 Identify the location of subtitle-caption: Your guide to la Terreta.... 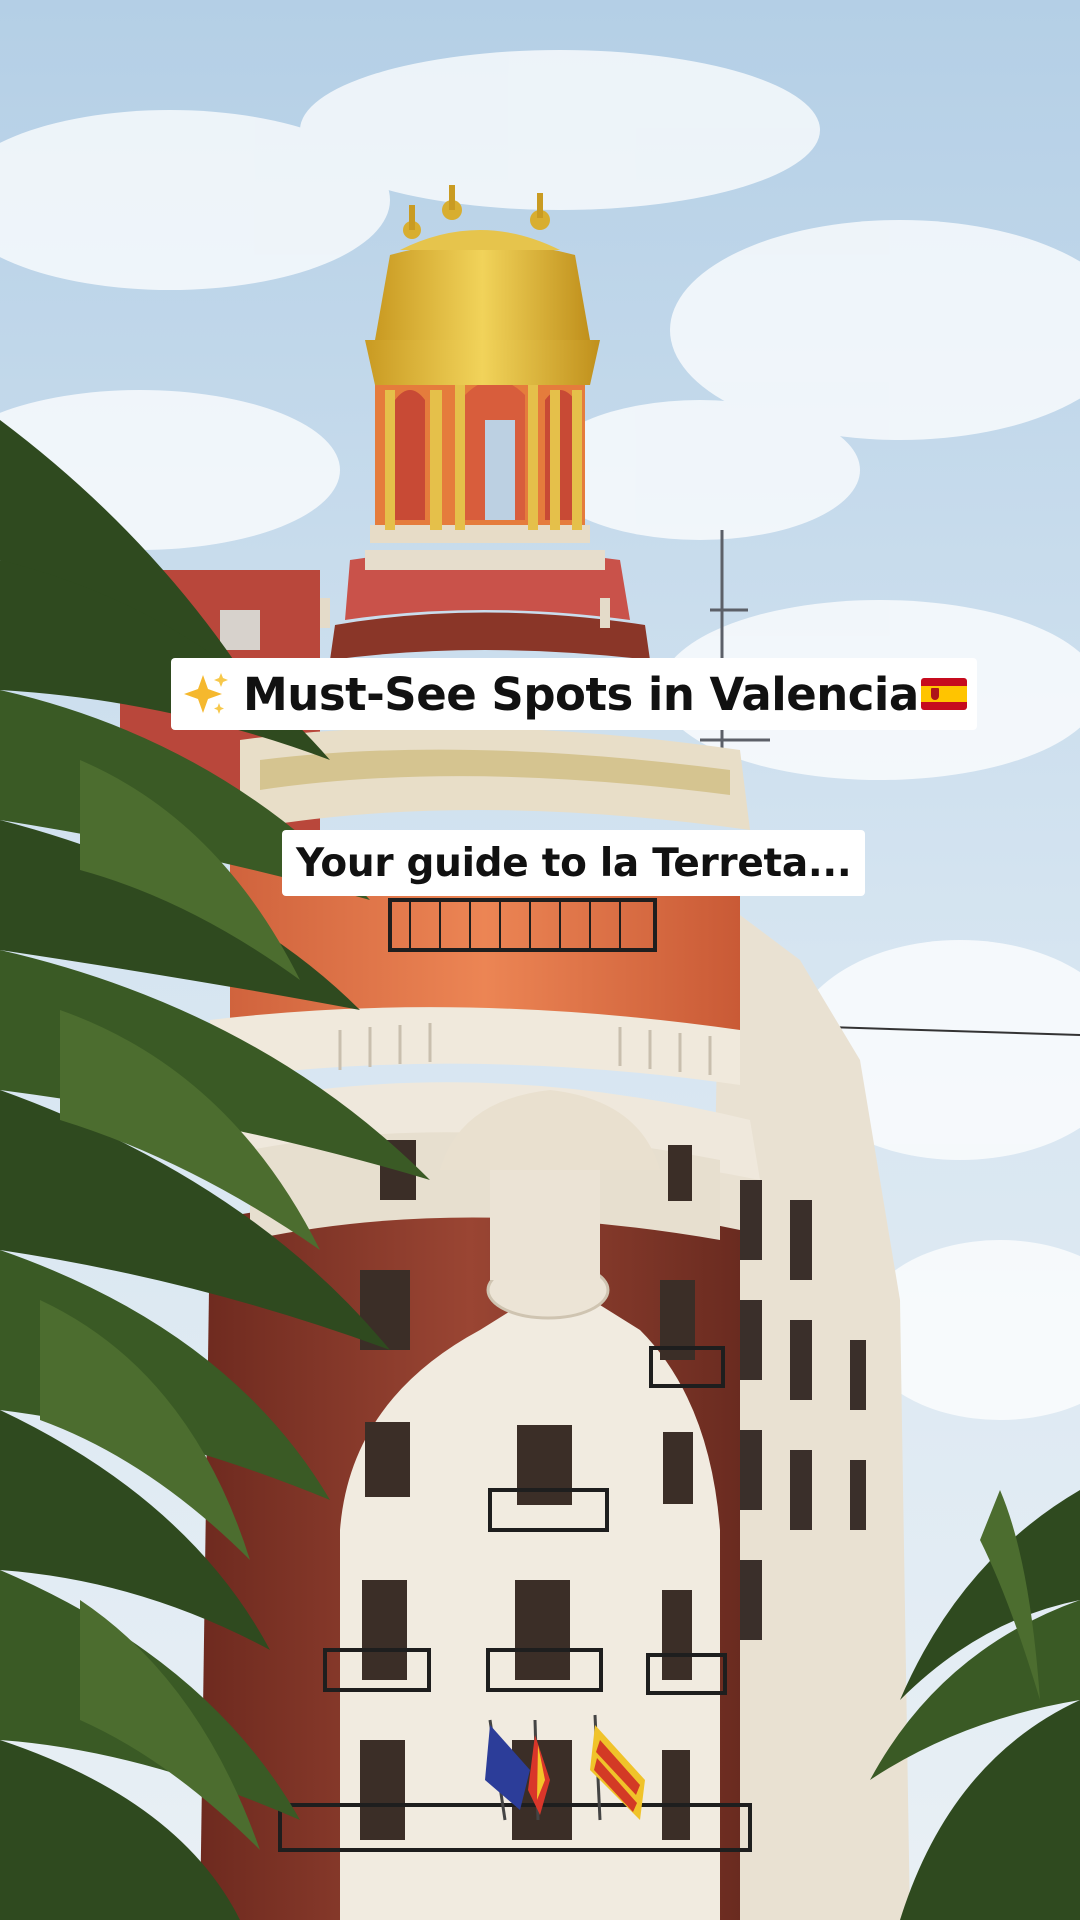
(574, 863).